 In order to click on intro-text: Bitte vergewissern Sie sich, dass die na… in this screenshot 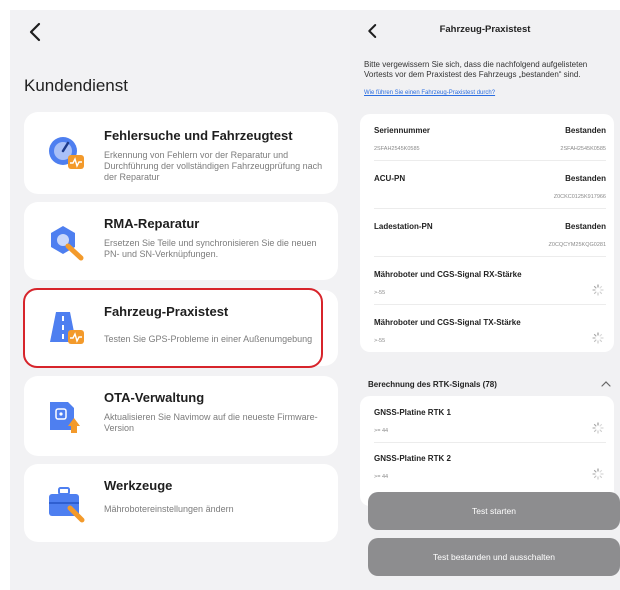, I will do `click(476, 69)`.